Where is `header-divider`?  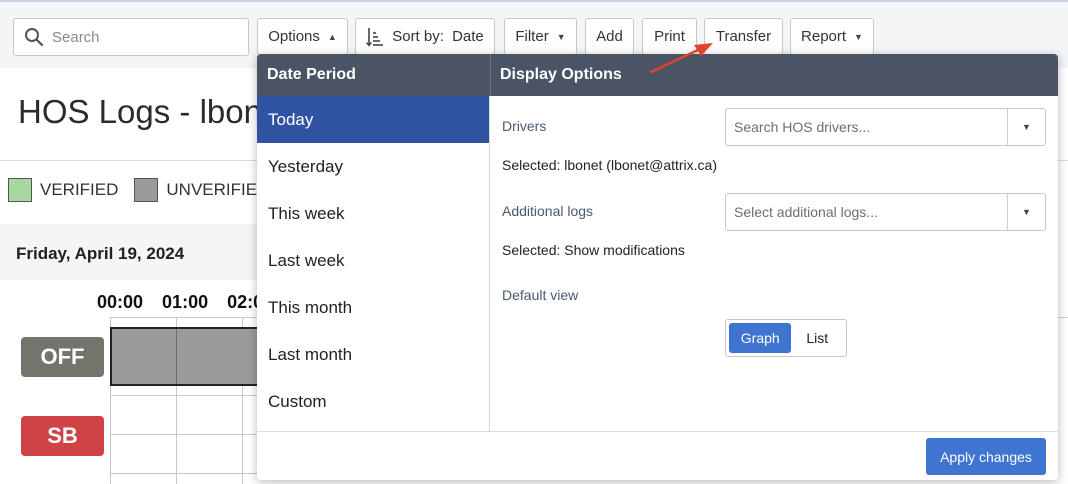
header-divider is located at coordinates (490, 75).